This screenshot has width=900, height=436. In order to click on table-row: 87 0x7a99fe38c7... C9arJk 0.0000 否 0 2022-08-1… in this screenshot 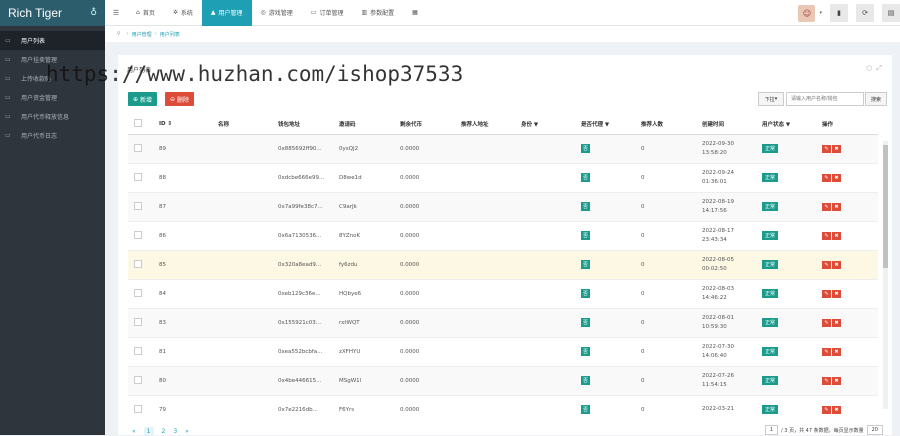, I will do `click(503, 207)`.